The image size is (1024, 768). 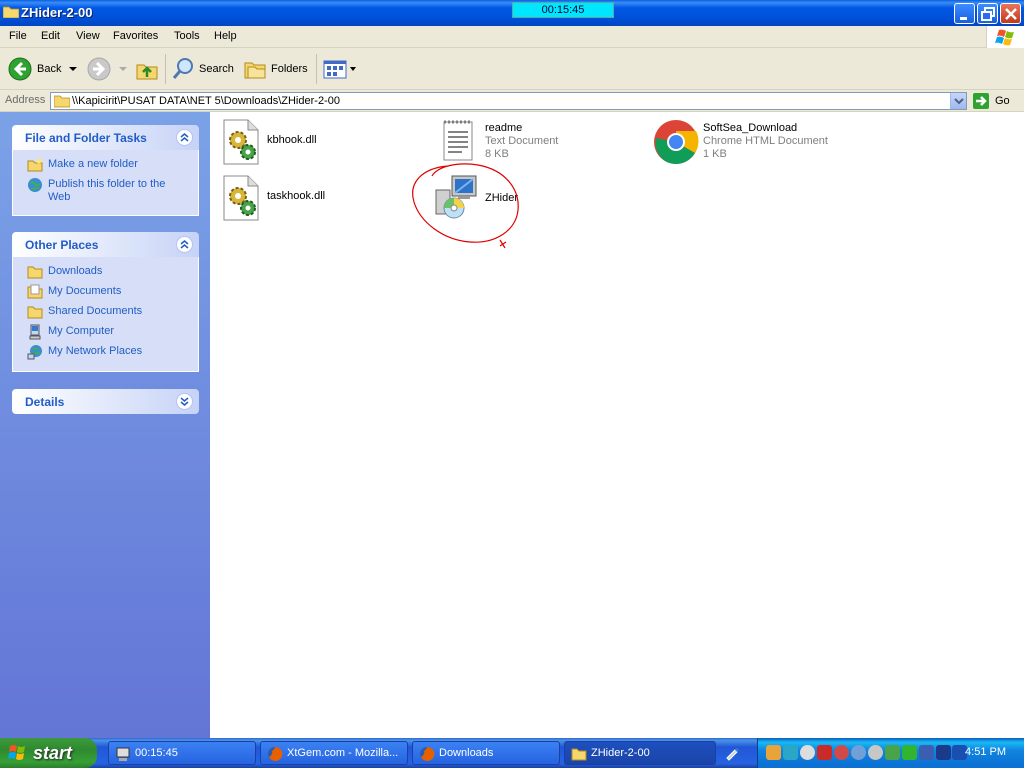 What do you see at coordinates (108, 69) in the screenshot?
I see `forward-button` at bounding box center [108, 69].